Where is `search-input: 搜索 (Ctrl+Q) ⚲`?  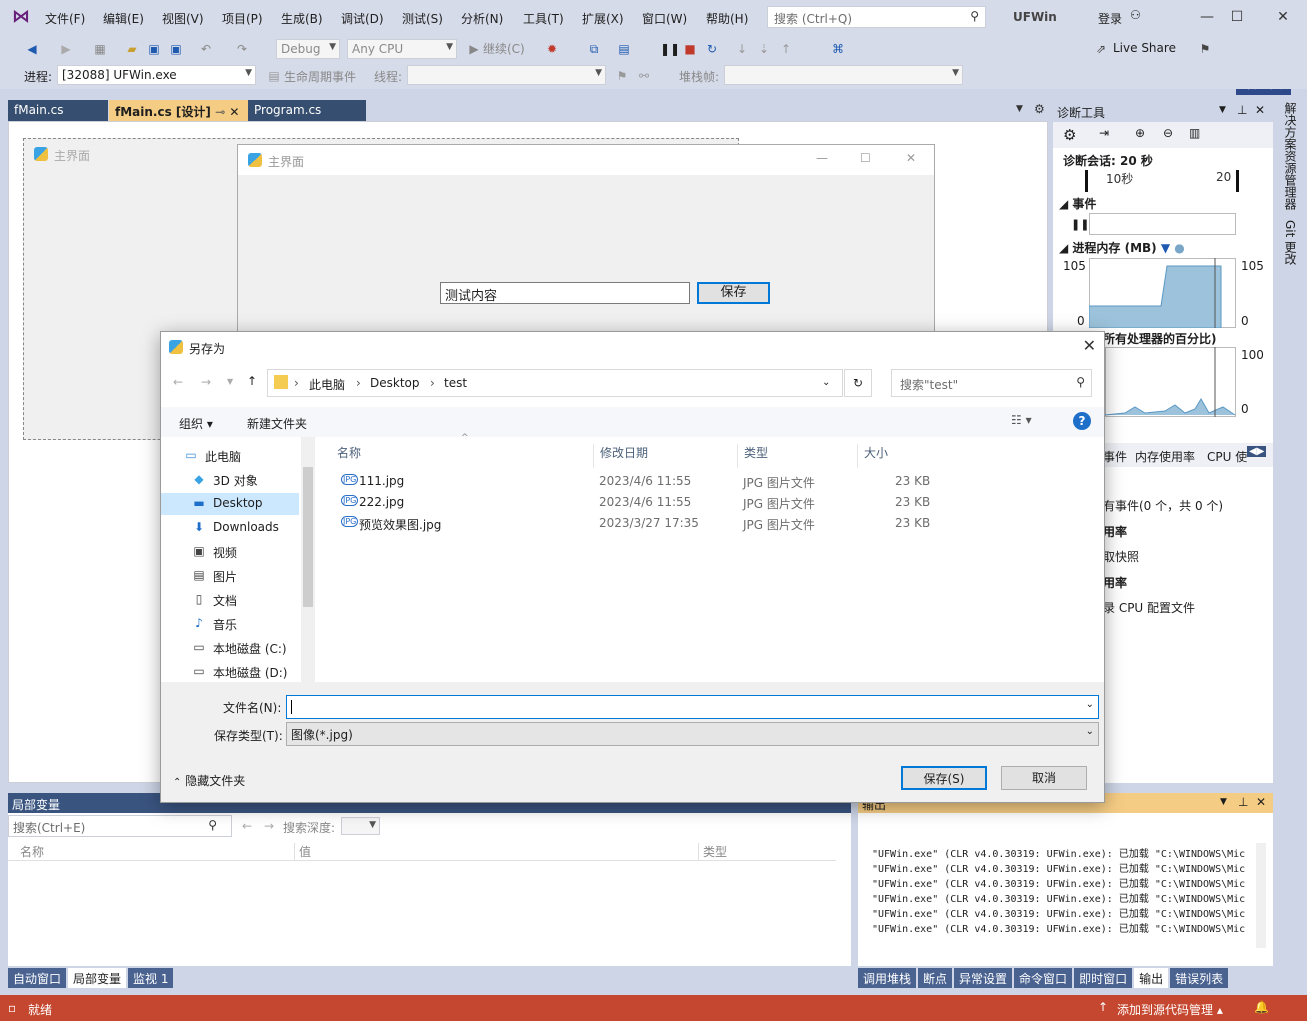 search-input: 搜索 (Ctrl+Q) ⚲ is located at coordinates (876, 17).